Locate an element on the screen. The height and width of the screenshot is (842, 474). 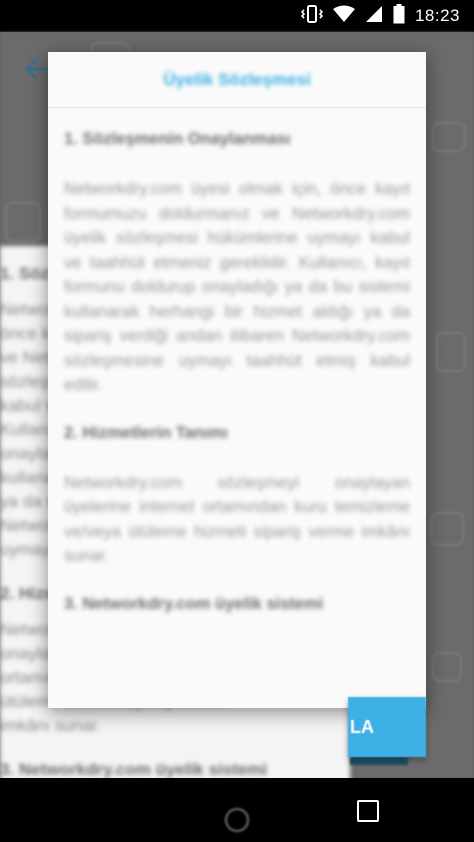
status-icons: 18:23 is located at coordinates (387, 16).